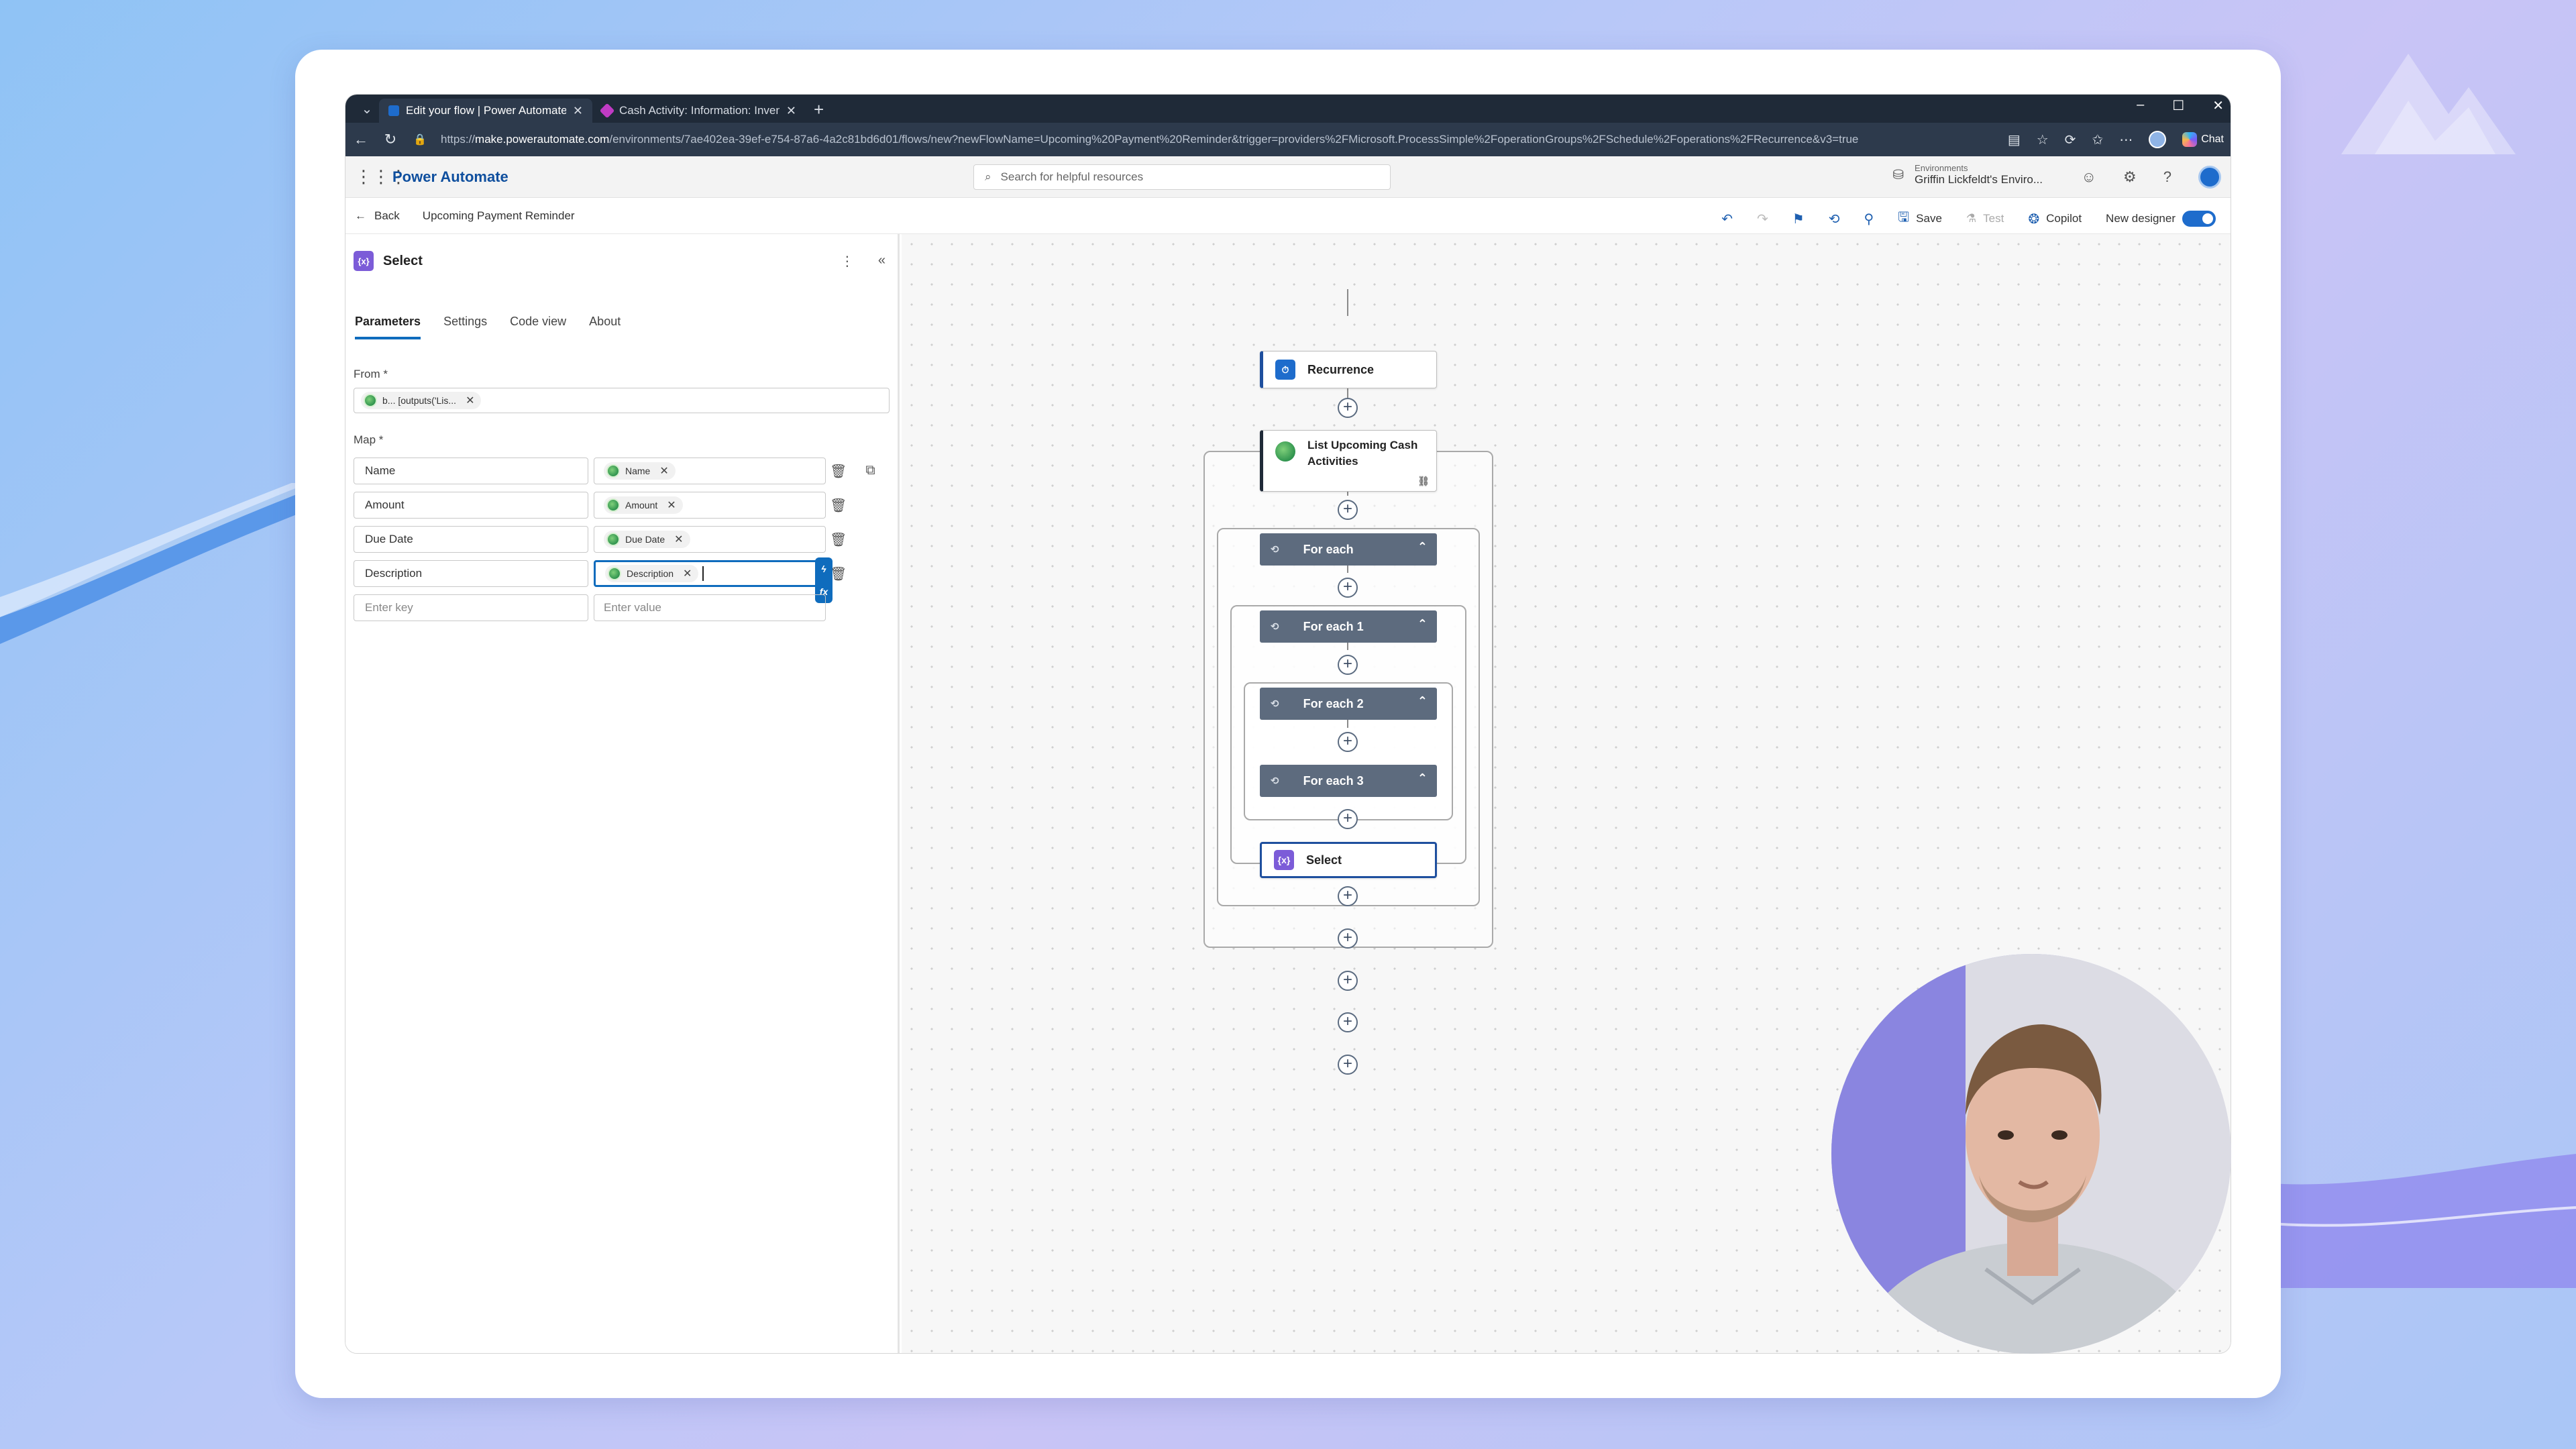  I want to click on tab-list-chevron-icon: ⌄, so click(367, 109).